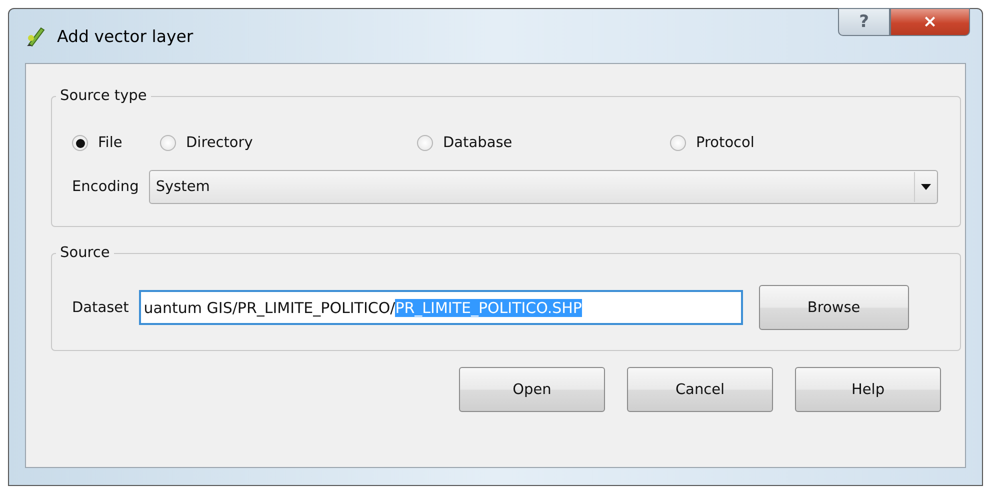  Describe the element at coordinates (85, 253) in the screenshot. I see `group-title: Source` at that location.